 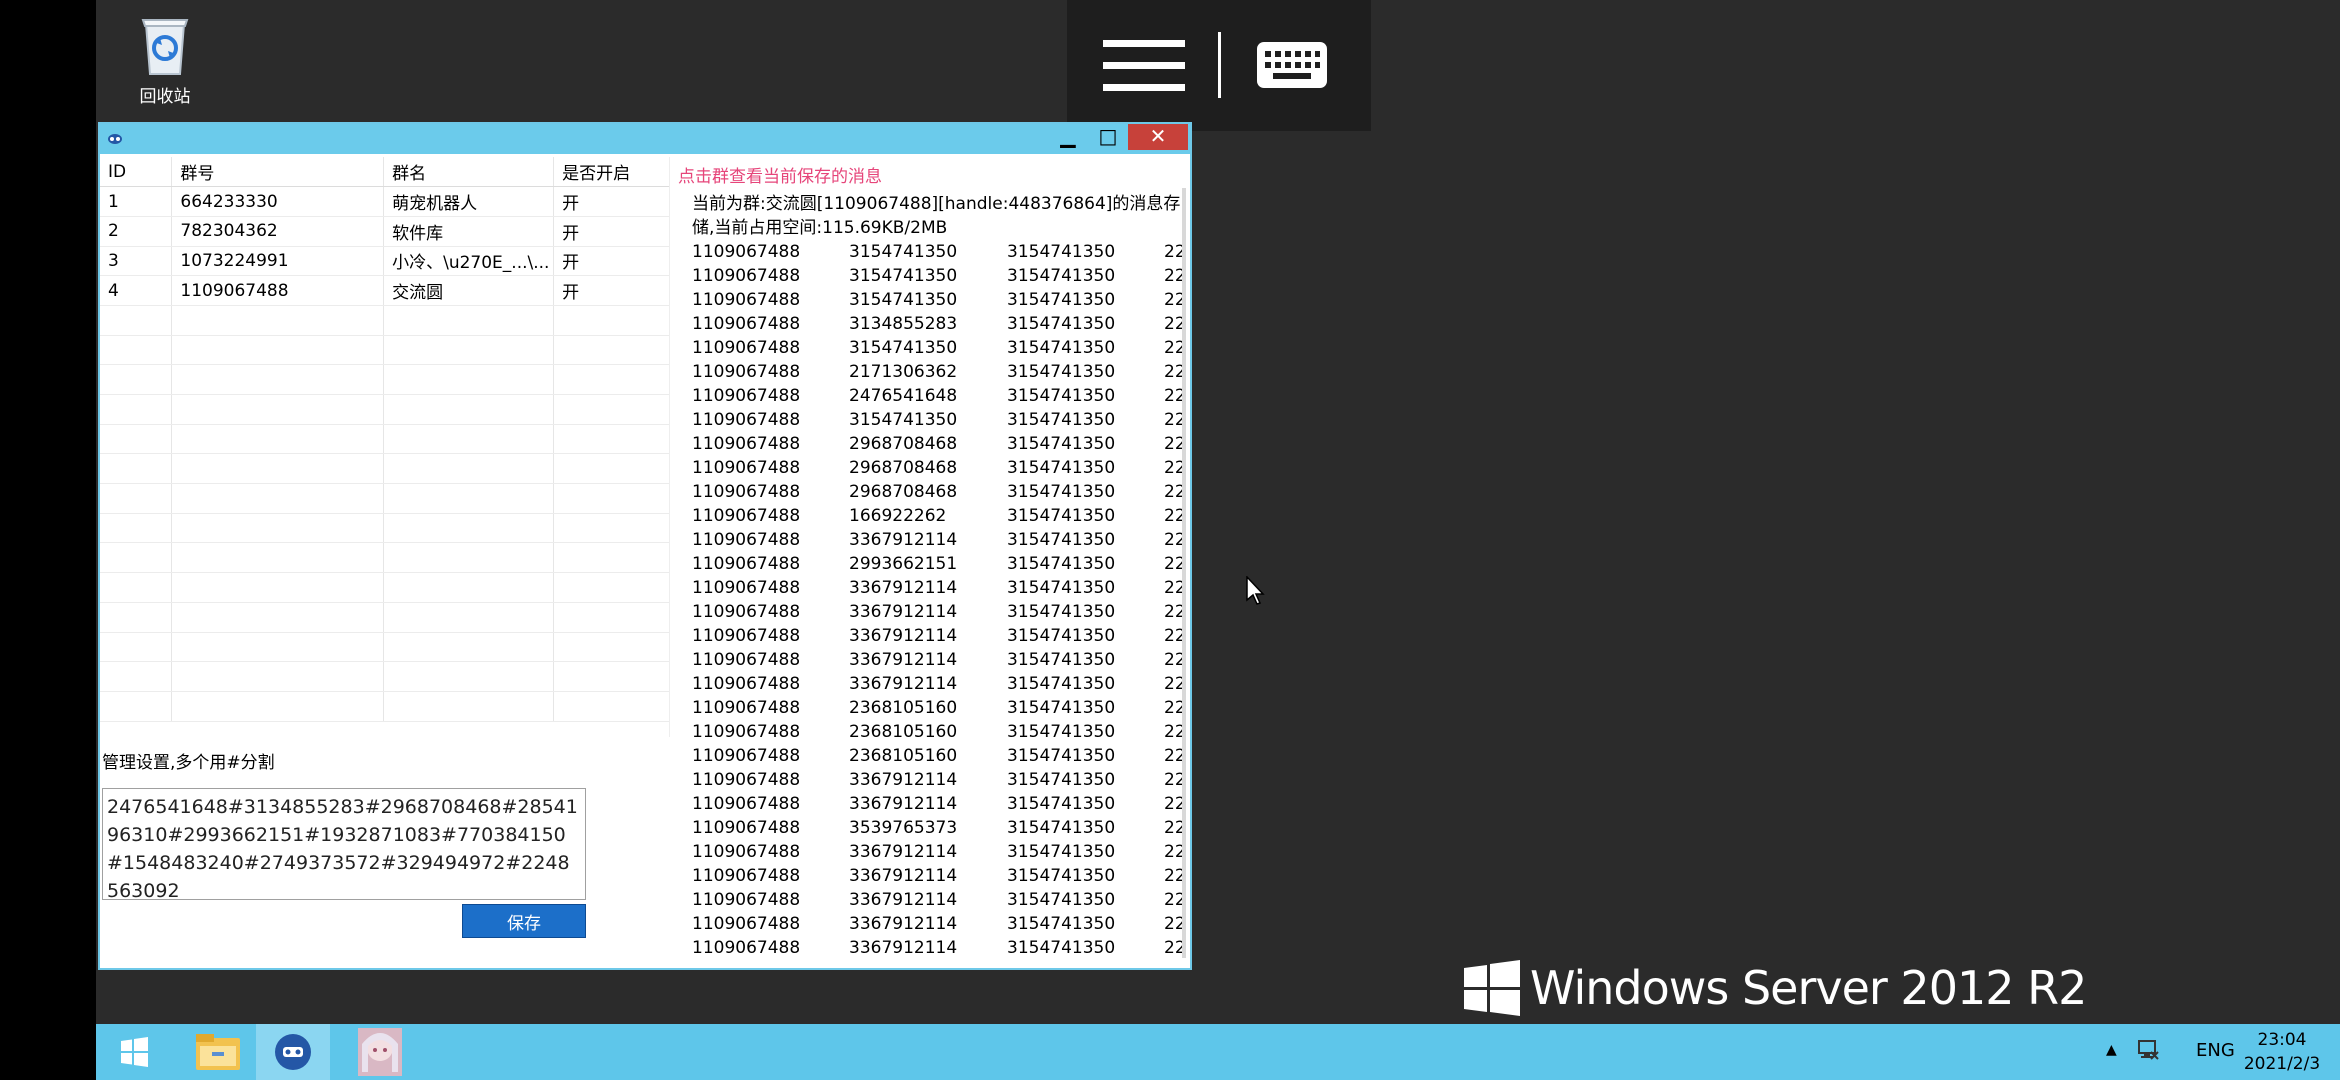 I want to click on file-explorer-icon, so click(x=218, y=1052).